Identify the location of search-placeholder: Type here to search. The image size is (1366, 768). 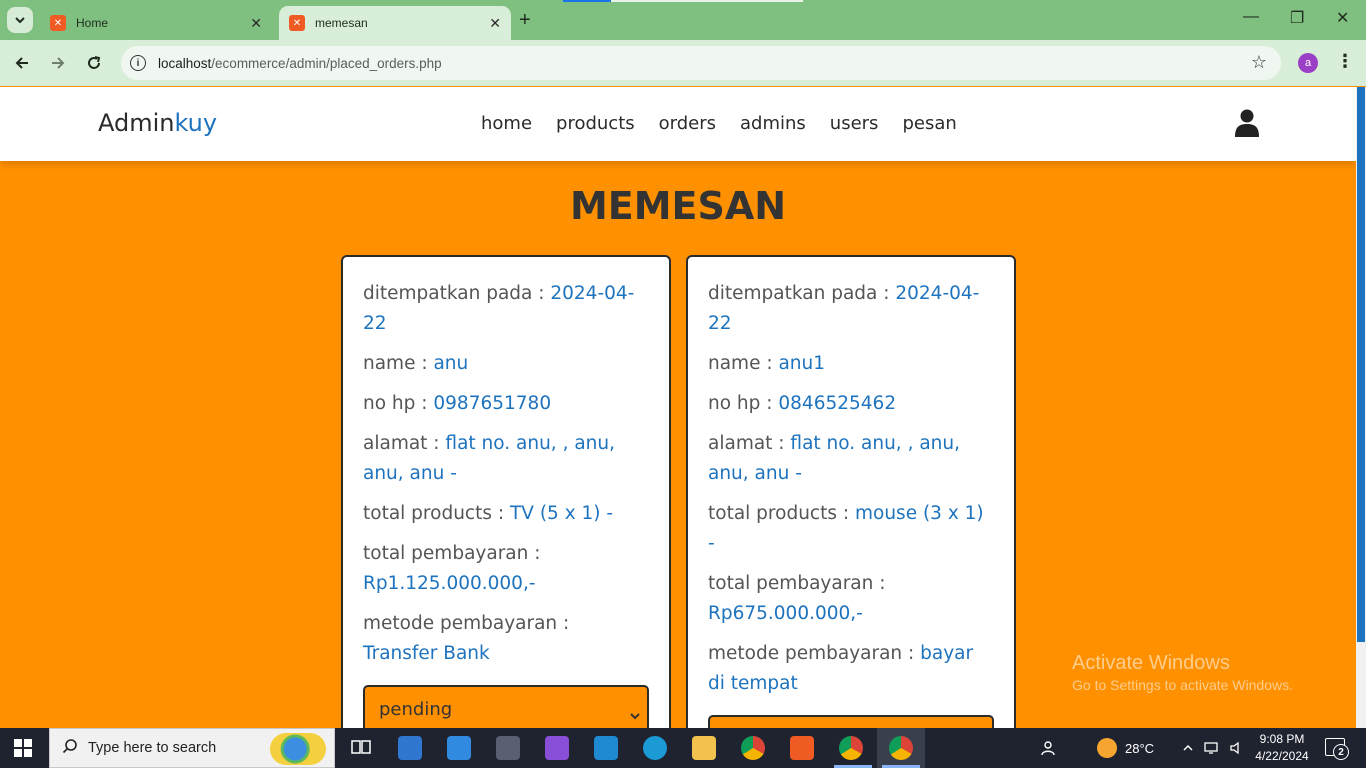
(152, 748).